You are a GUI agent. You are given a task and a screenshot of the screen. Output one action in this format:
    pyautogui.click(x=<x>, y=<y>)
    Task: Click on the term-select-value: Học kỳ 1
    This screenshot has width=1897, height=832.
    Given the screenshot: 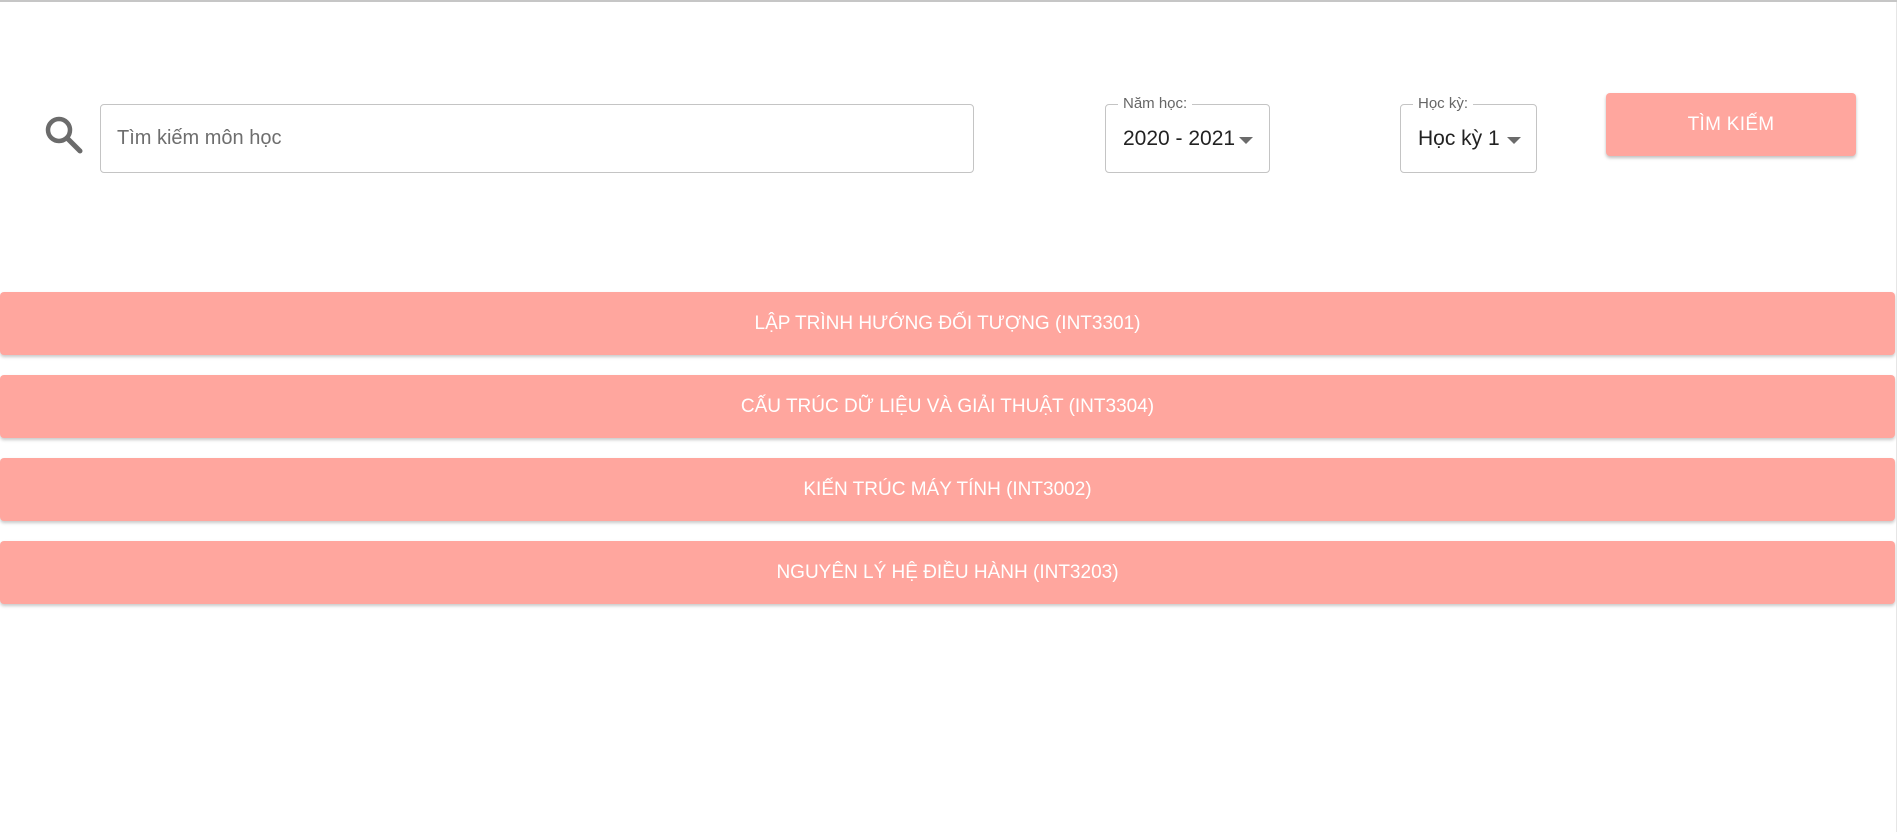 What is the action you would take?
    pyautogui.click(x=1459, y=138)
    